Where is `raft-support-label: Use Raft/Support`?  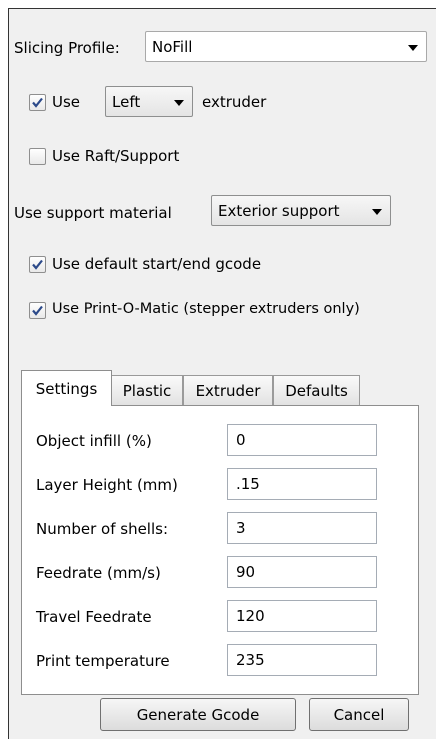
raft-support-label: Use Raft/Support is located at coordinates (116, 156).